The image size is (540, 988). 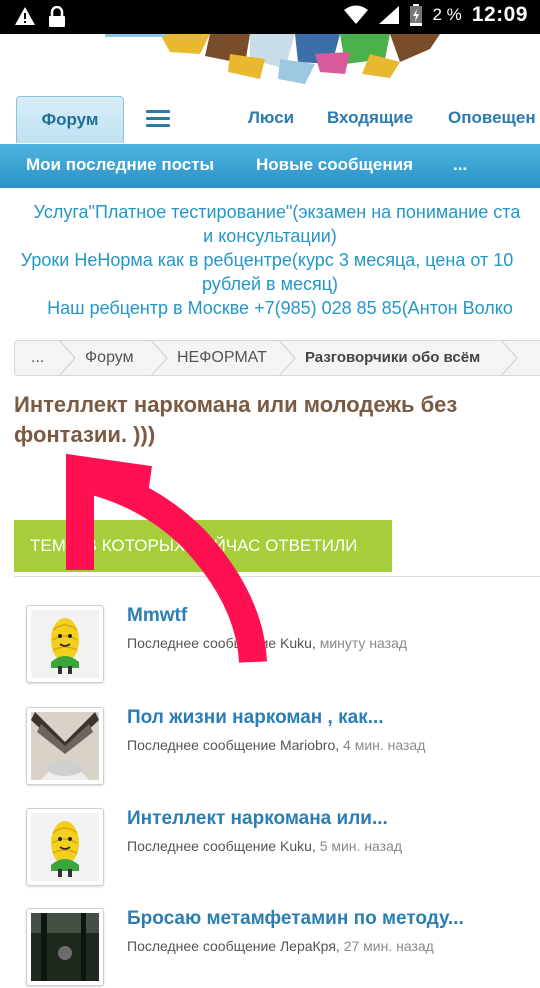 I want to click on my-recent-posts-link: Мои последние посты, so click(x=120, y=165).